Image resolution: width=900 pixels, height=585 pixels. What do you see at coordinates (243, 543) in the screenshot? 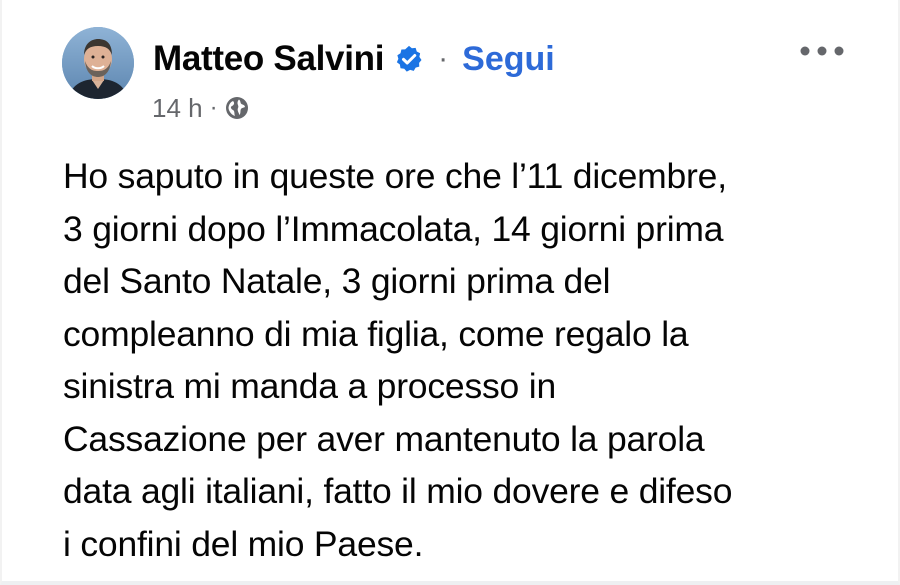
I see `post-text-line: i confini del mio Paese.` at bounding box center [243, 543].